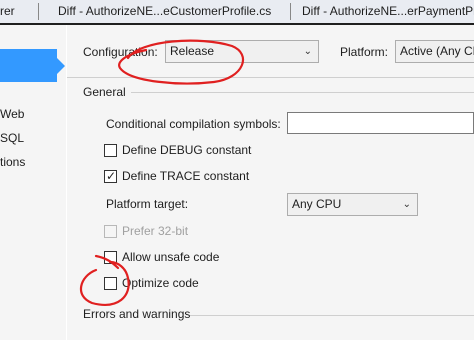 This screenshot has width=474, height=340. Describe the element at coordinates (380, 123) in the screenshot. I see `conditional-symbols-input` at that location.